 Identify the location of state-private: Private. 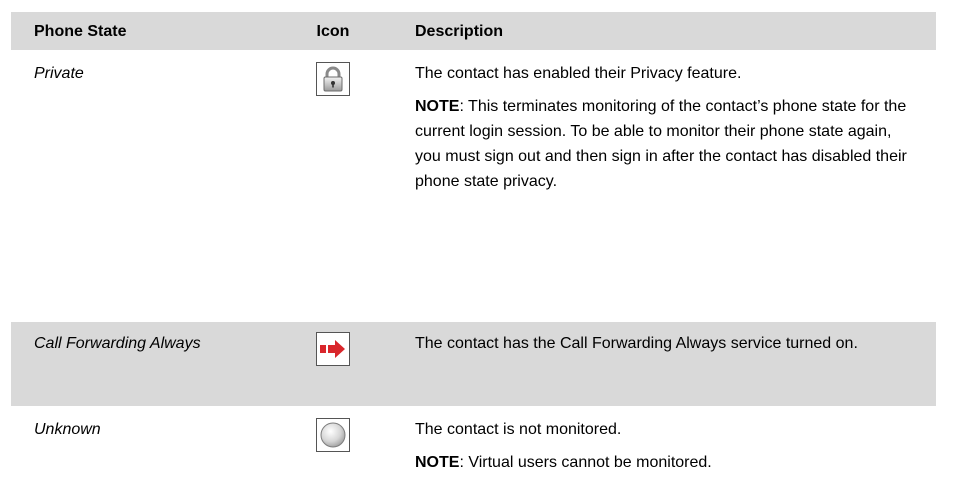
(138, 186).